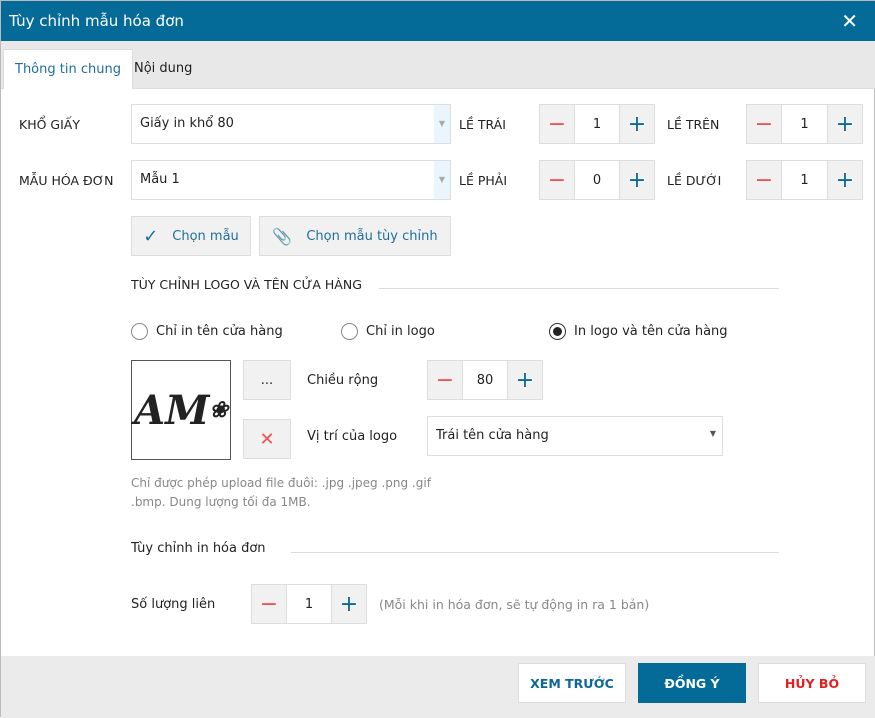  I want to click on radio-store-name-only: Chỉ in tên cửa hàng, so click(207, 331).